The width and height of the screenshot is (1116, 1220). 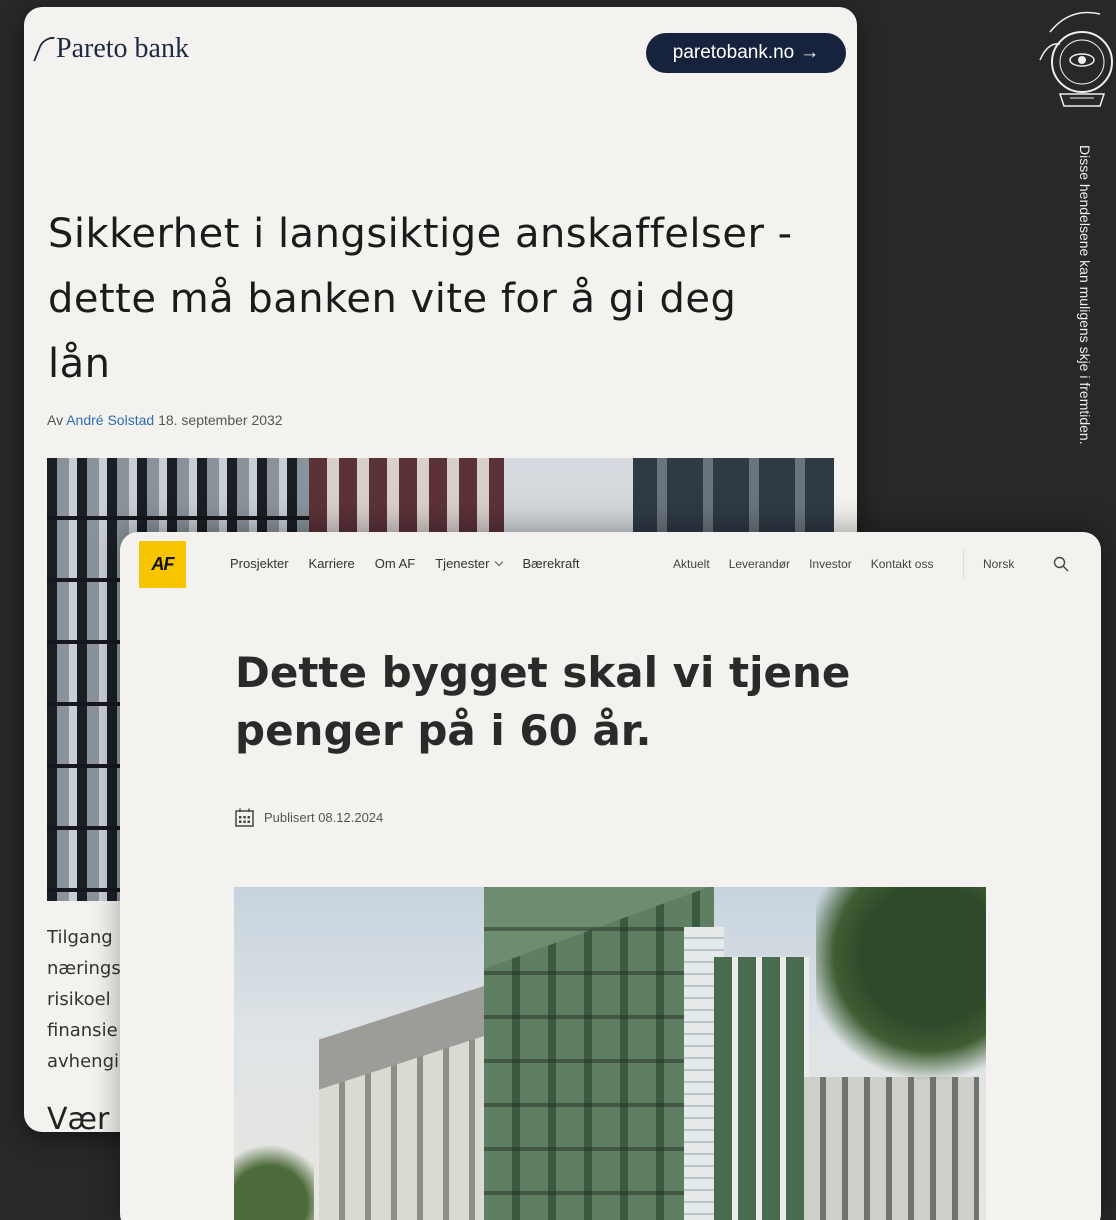 I want to click on nav-item-tjenester: Tjenester, so click(x=469, y=563).